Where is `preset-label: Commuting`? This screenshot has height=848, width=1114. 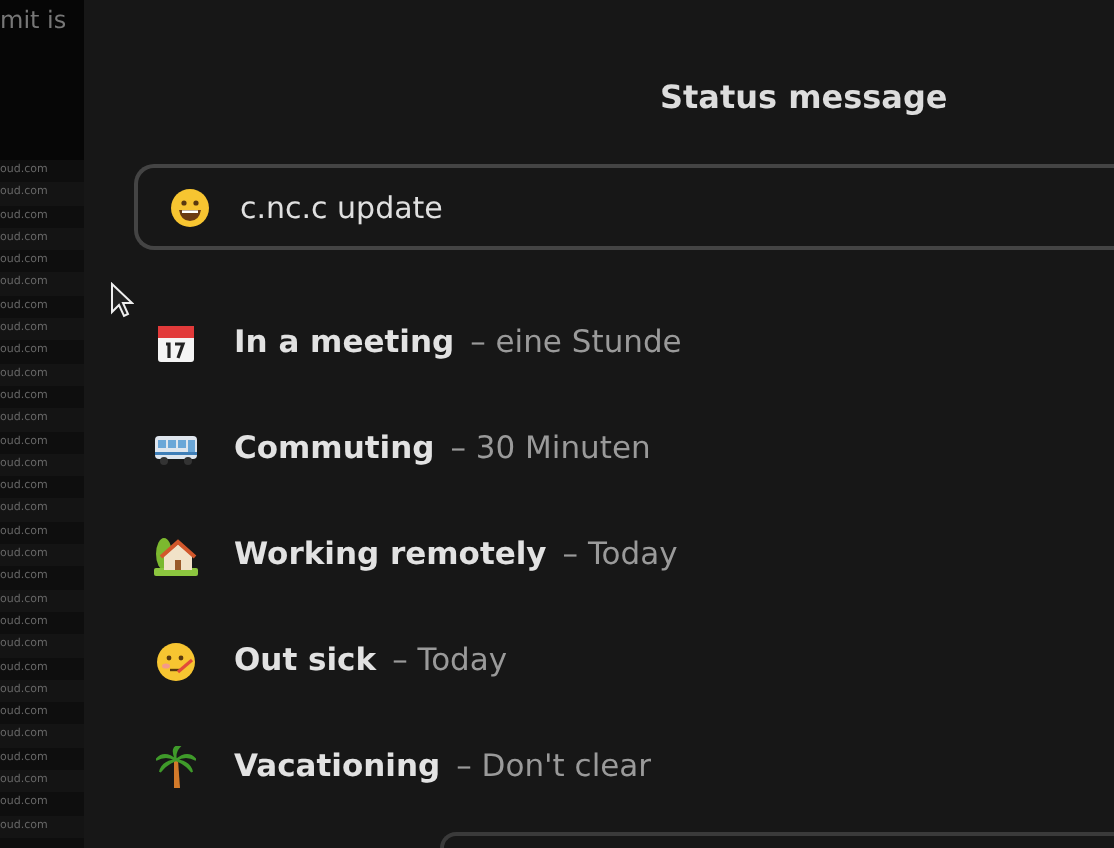 preset-label: Commuting is located at coordinates (334, 449).